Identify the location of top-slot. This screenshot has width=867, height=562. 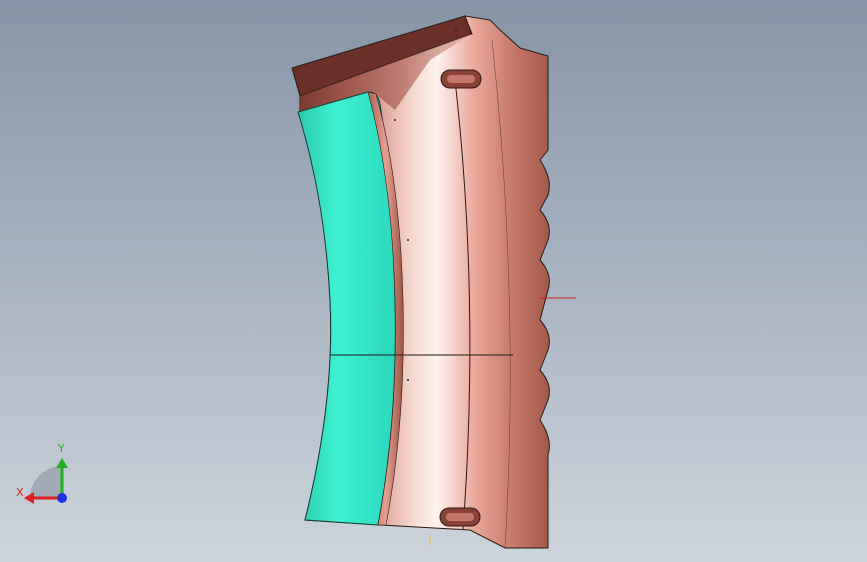
(461, 79).